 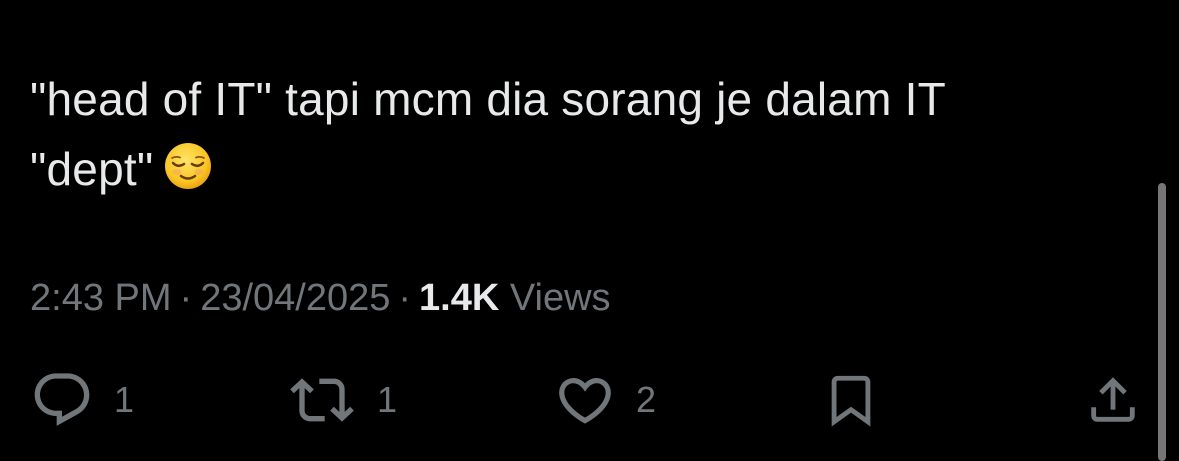 I want to click on views-count: 1.4K, so click(x=459, y=298).